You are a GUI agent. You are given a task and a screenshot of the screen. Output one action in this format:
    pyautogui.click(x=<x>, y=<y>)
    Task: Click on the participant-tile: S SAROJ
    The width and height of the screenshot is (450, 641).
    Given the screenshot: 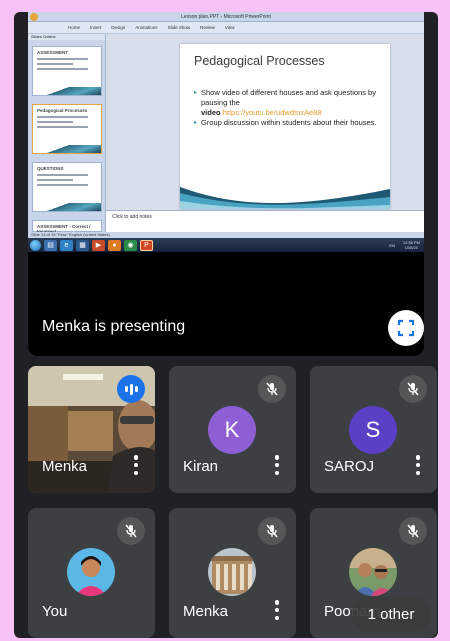 What is the action you would take?
    pyautogui.click(x=373, y=429)
    